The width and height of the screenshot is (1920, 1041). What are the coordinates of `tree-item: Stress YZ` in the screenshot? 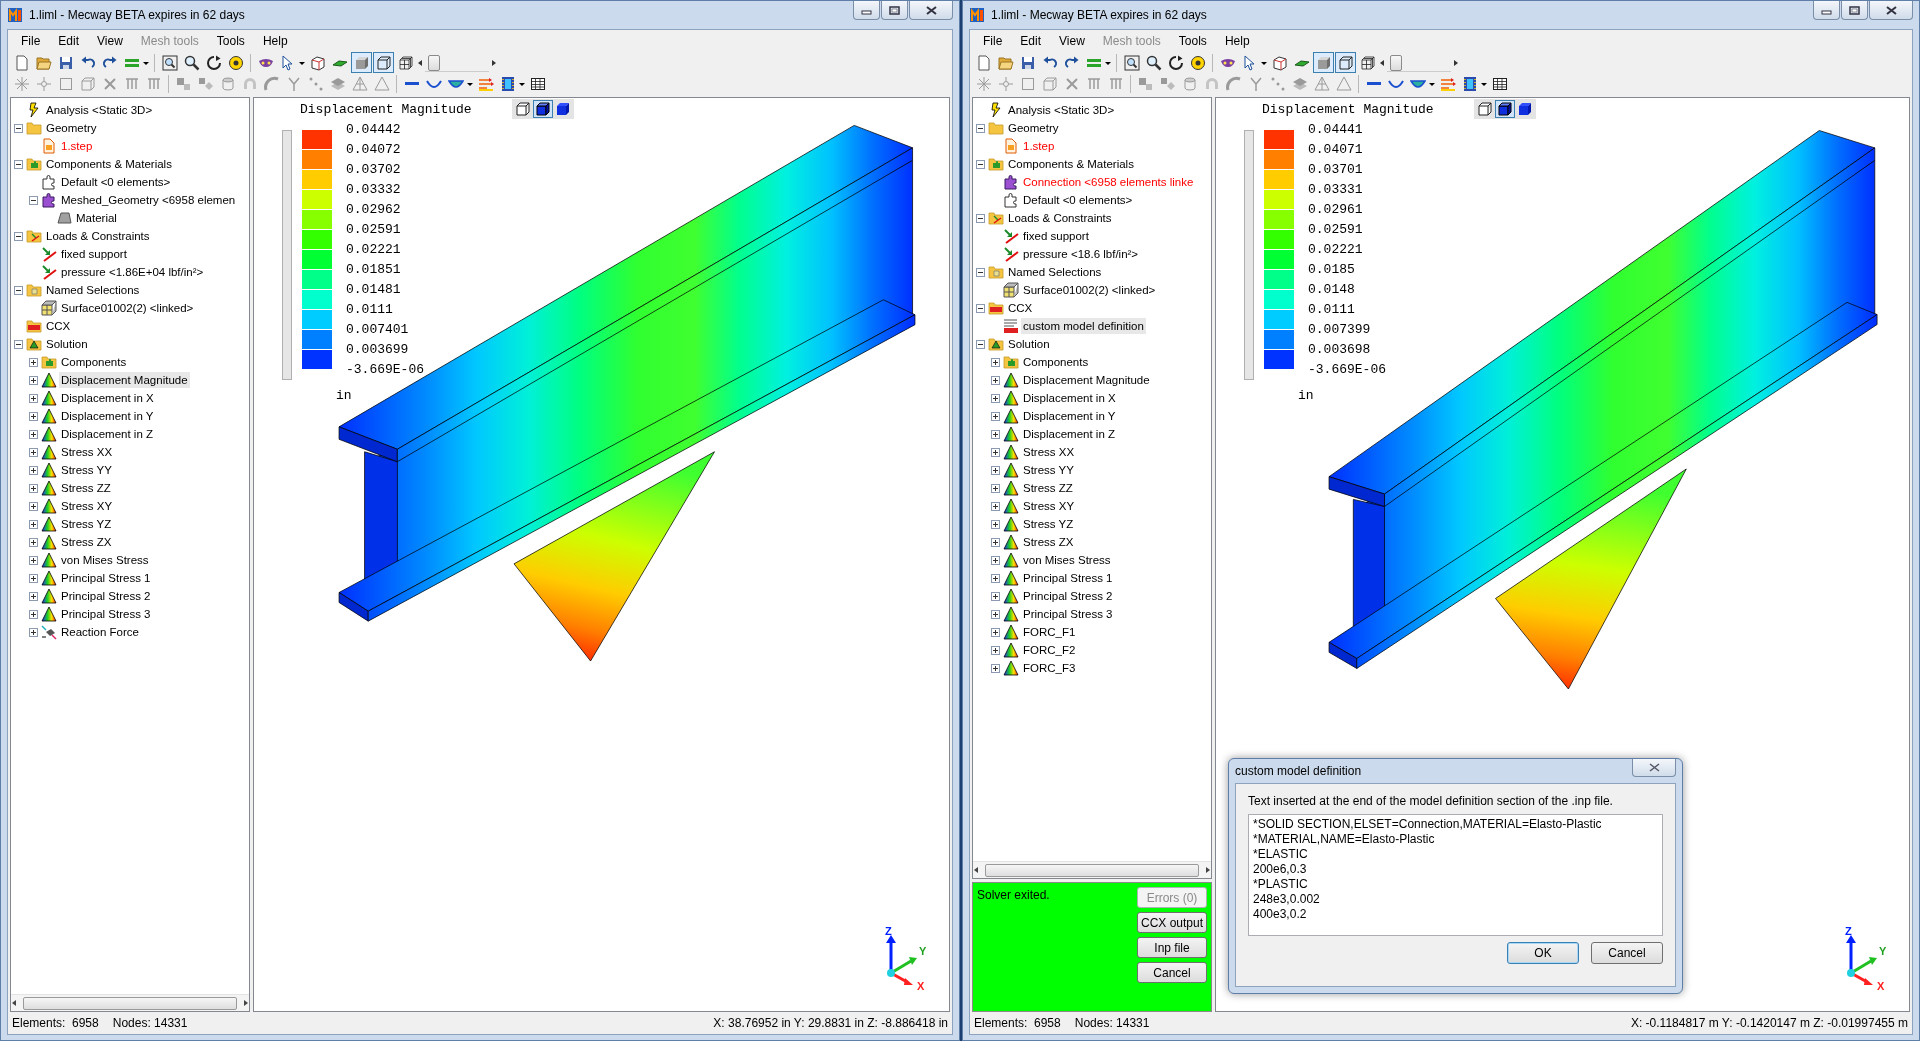 It's located at (86, 524).